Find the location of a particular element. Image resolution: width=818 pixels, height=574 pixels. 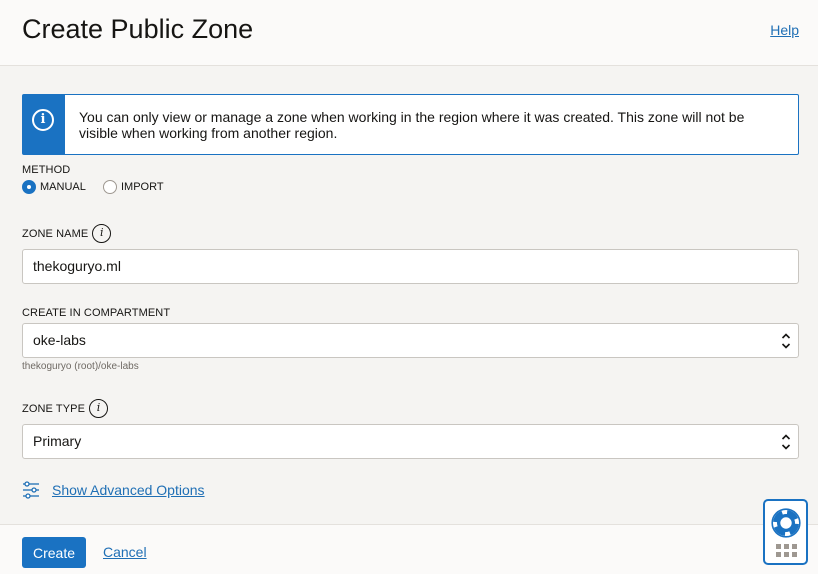

compartment-select: oke-labs is located at coordinates (410, 340).